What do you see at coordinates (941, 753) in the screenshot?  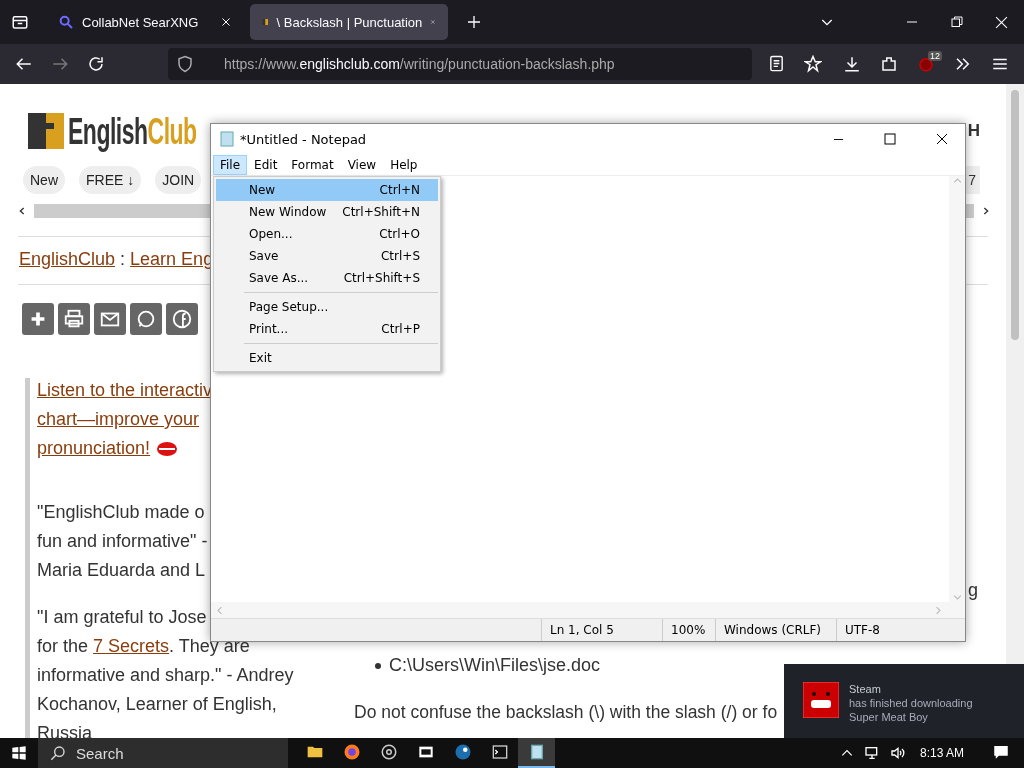 I see `clock: 8:13 AM` at bounding box center [941, 753].